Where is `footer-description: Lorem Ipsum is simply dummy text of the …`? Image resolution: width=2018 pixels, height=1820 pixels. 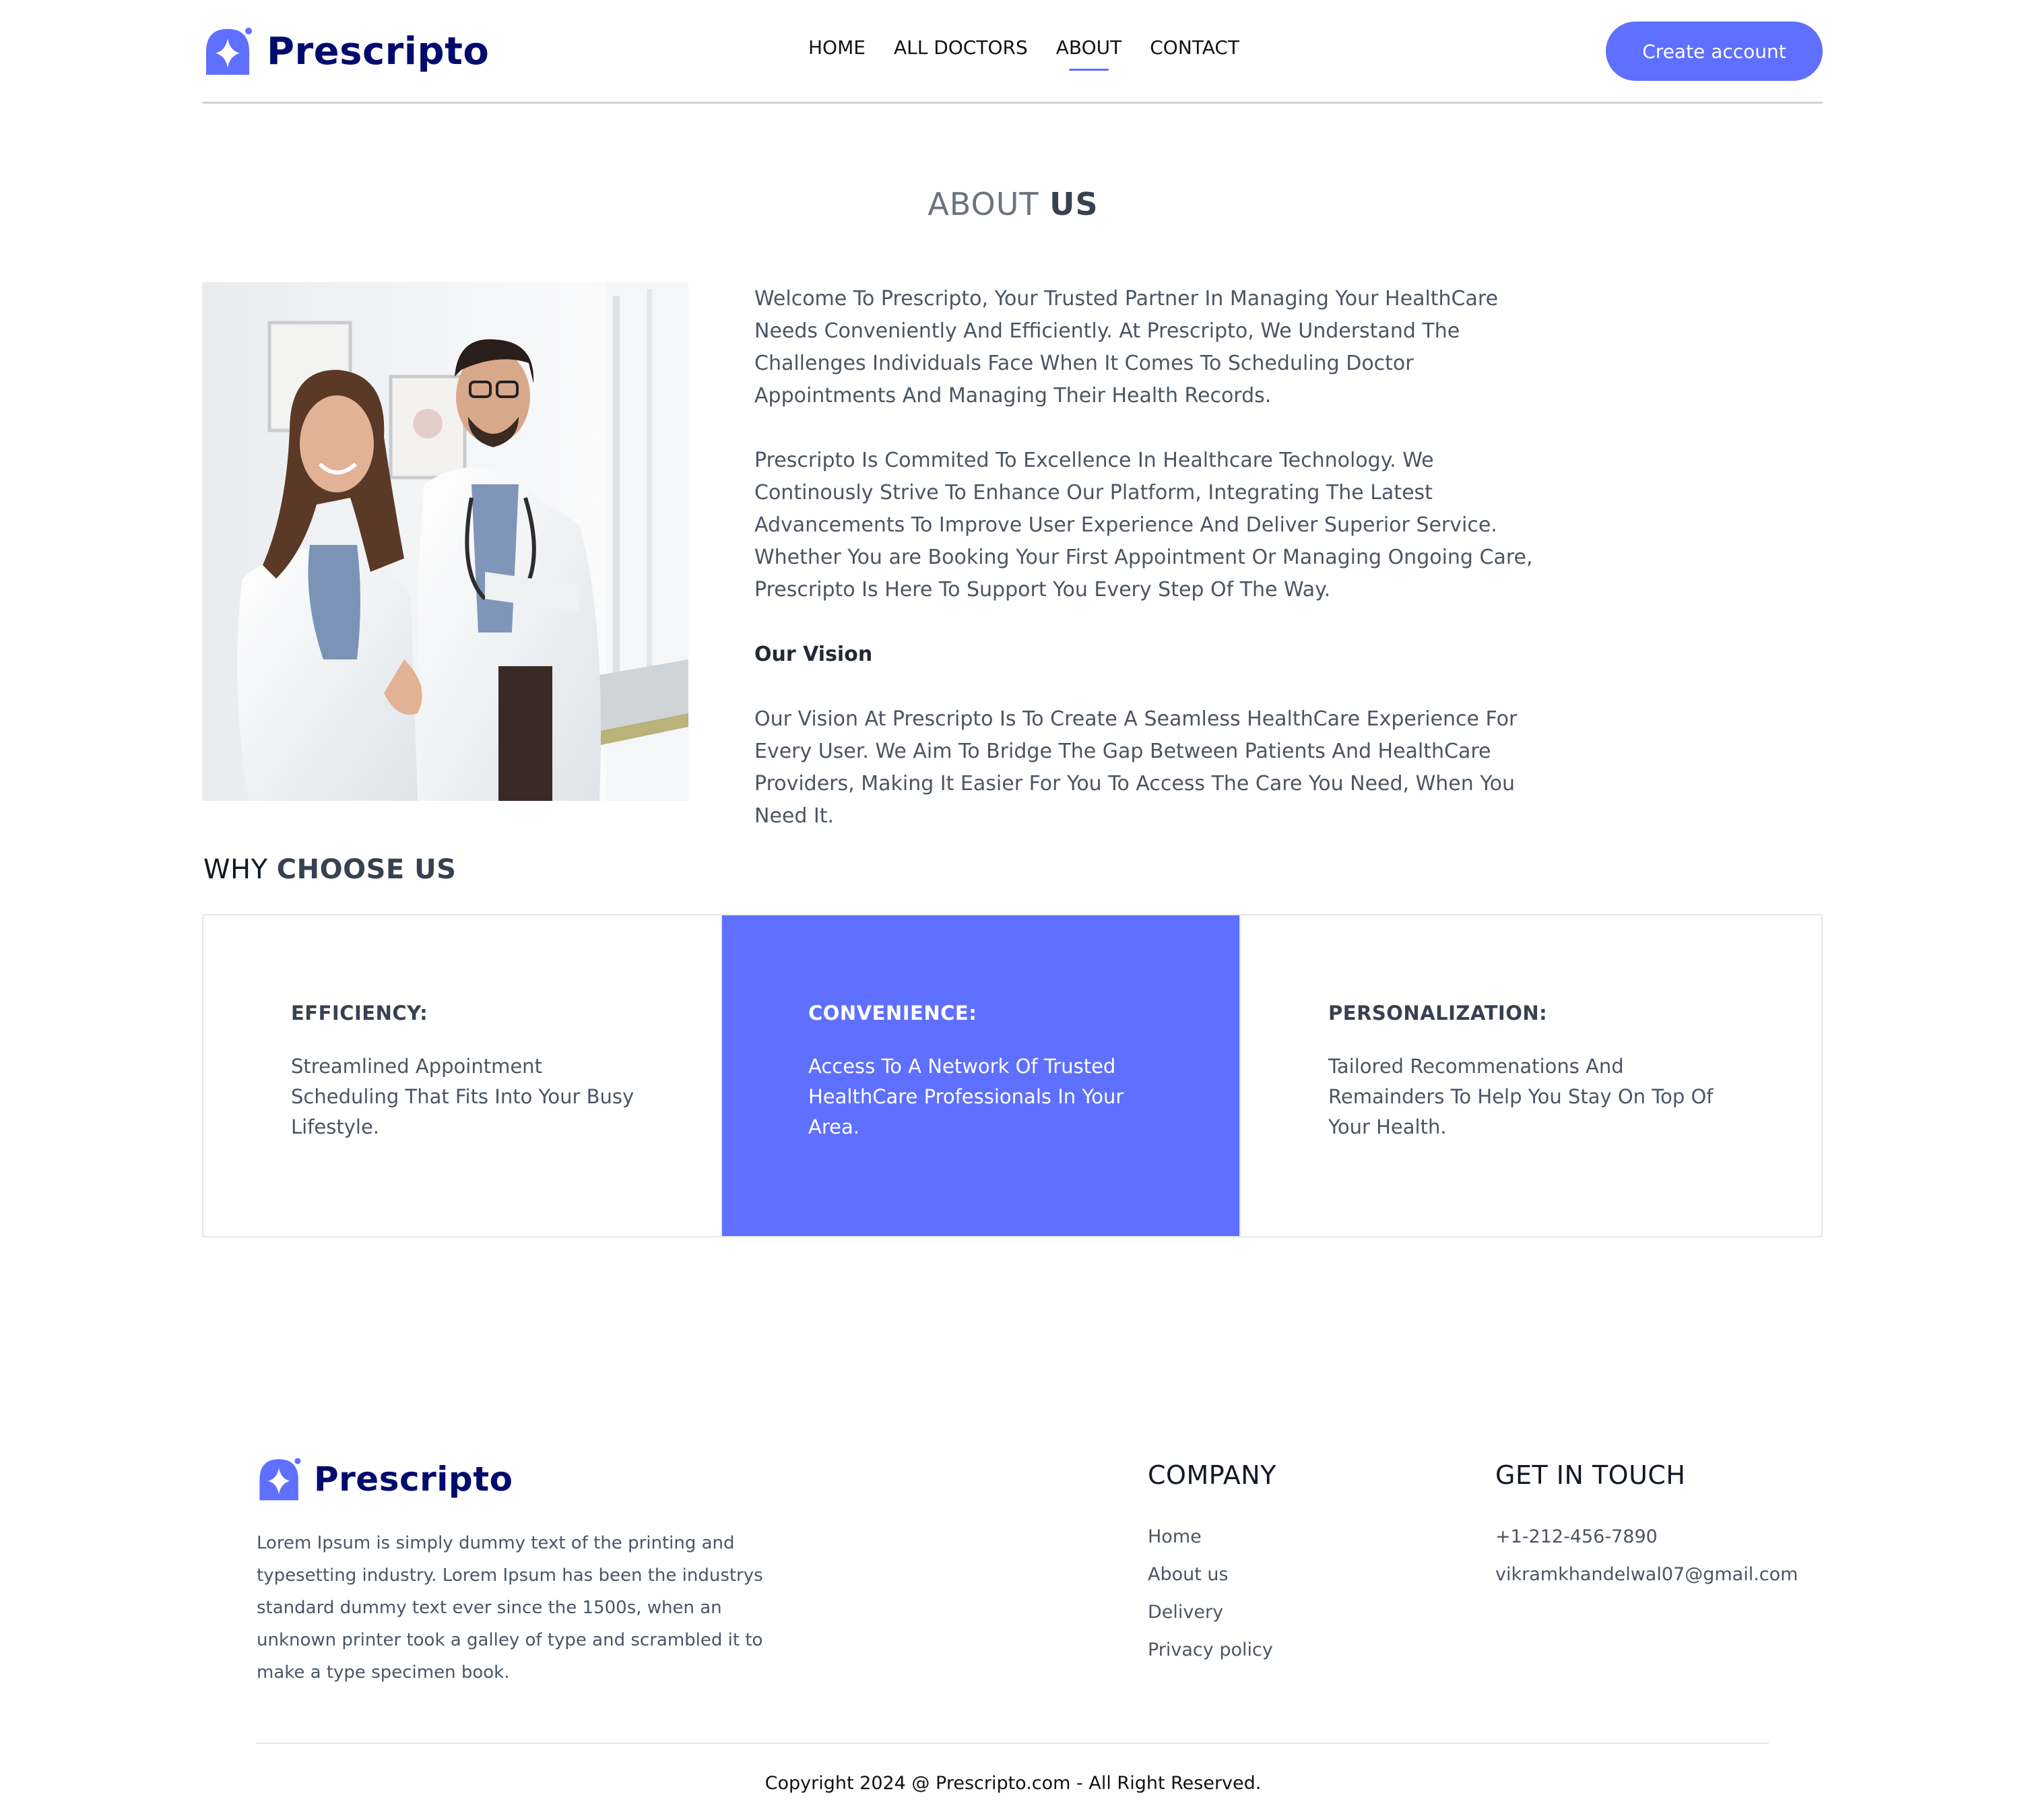
footer-description: Lorem Ipsum is simply dummy text of the … is located at coordinates (510, 1608).